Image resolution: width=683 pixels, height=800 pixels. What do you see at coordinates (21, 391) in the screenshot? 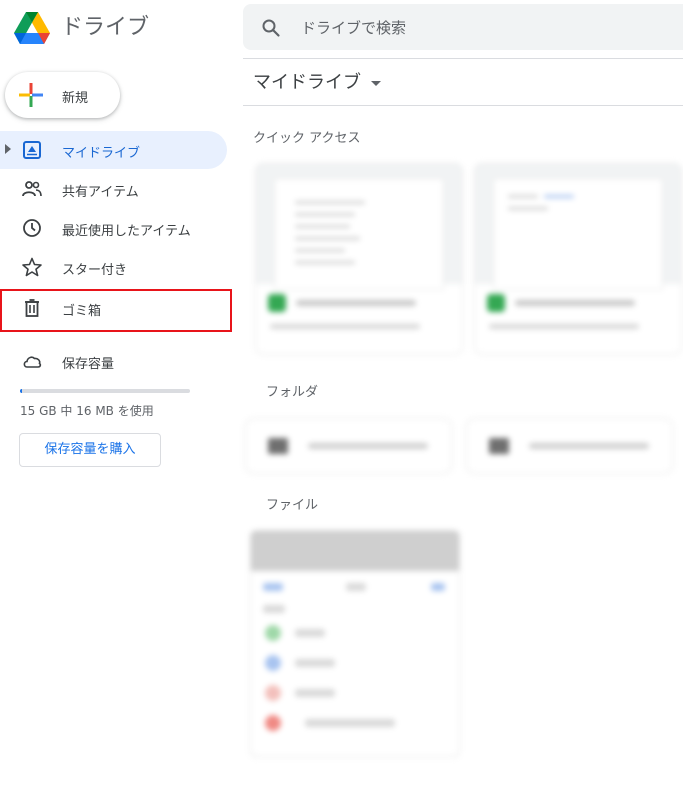
I see `storage-usage-fill` at bounding box center [21, 391].